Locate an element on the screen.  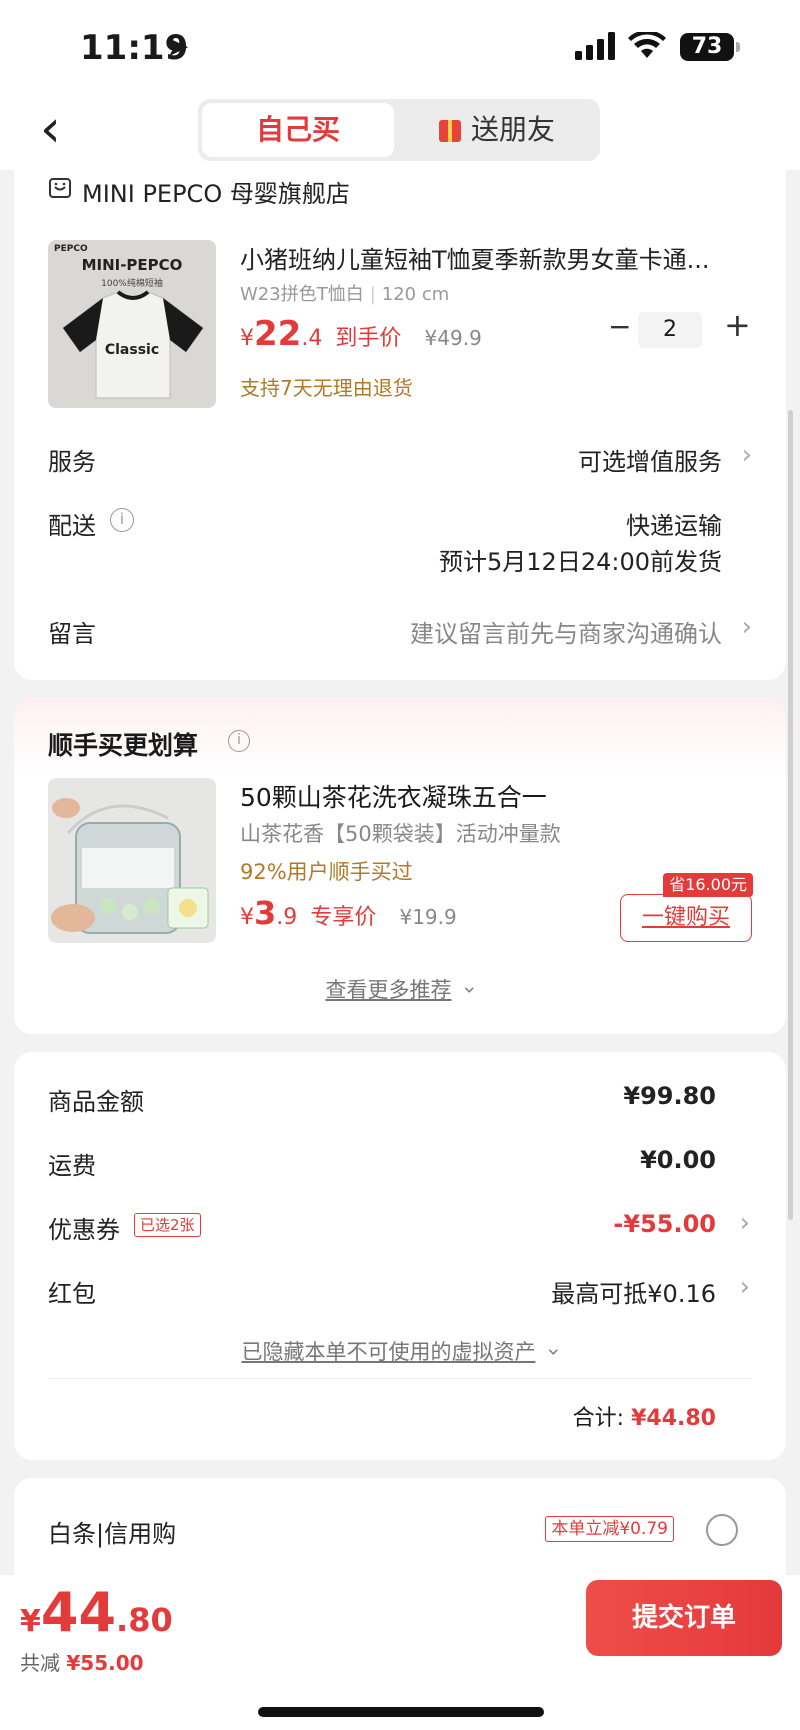
shipping-label: 运费 is located at coordinates (72, 1166).